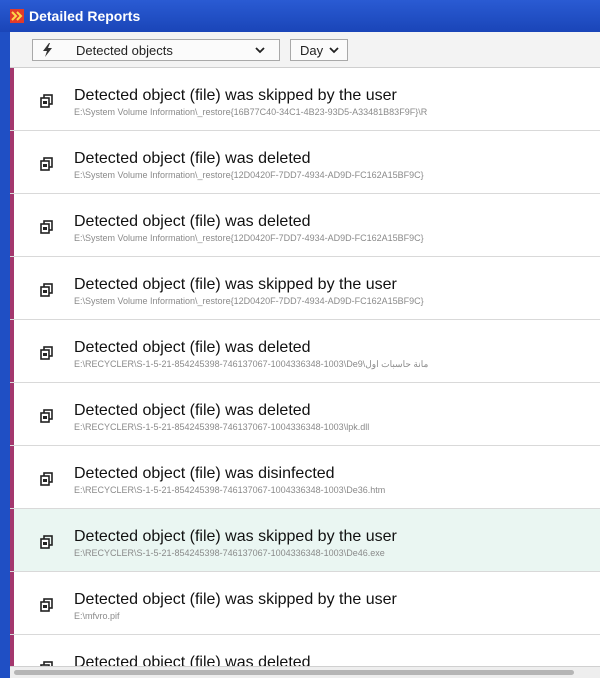  What do you see at coordinates (204, 473) in the screenshot?
I see `event-title: Detected object (file) was disinfected` at bounding box center [204, 473].